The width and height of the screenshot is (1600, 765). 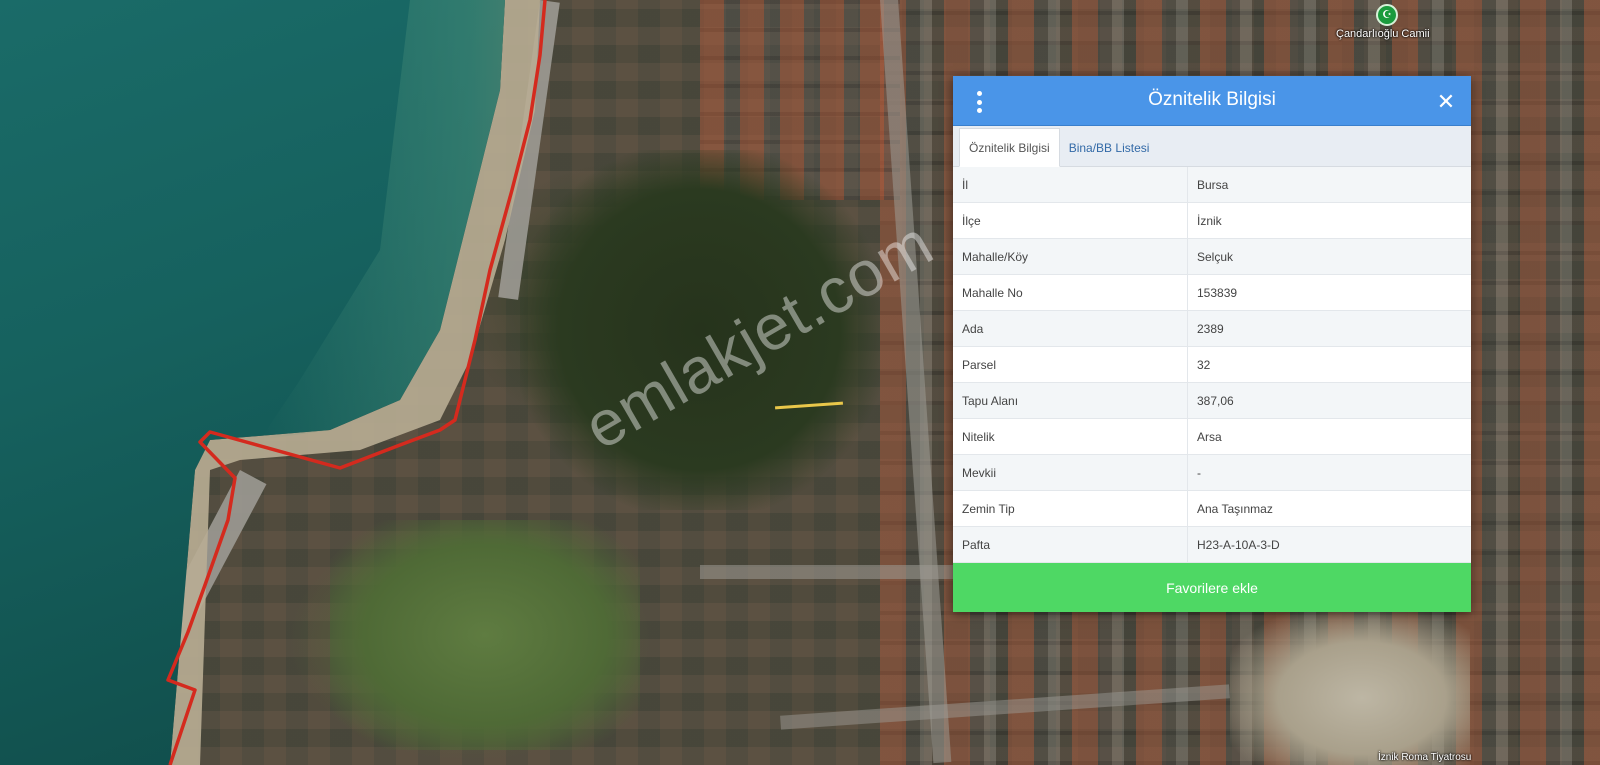 I want to click on table-row: Mahalle/Köy Selçuk, so click(x=1212, y=257).